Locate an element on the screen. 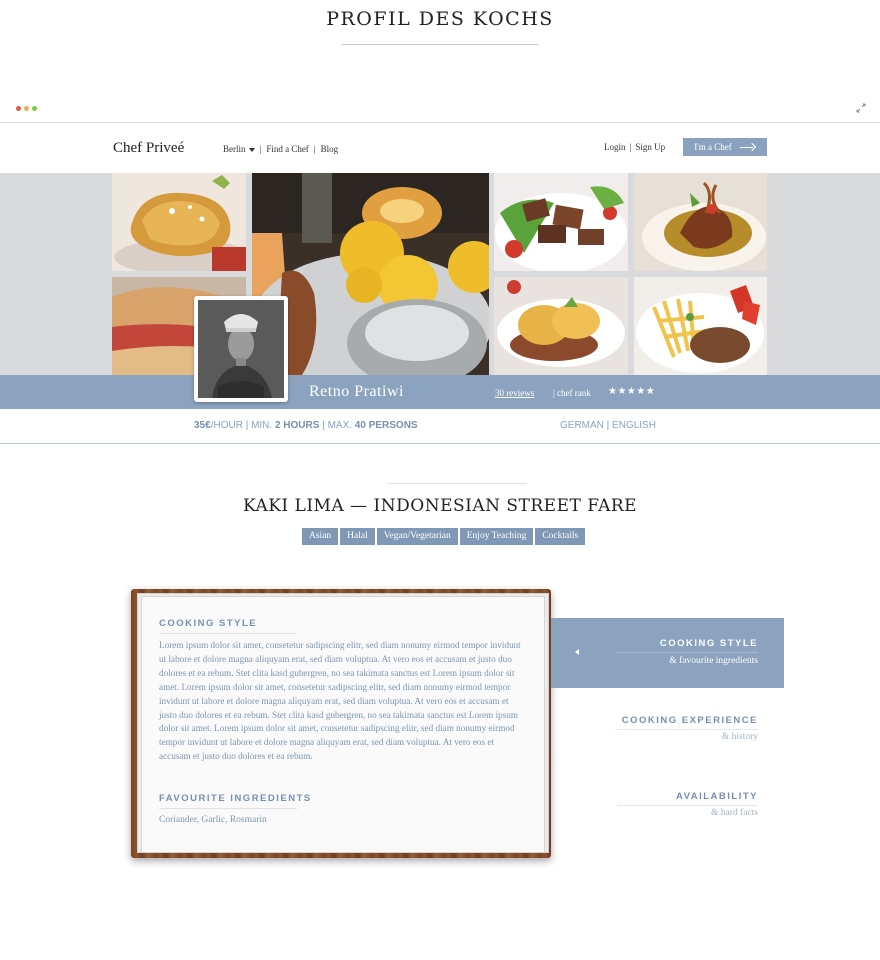 This screenshot has height=960, width=880. tag-vegan-vegetarian: Vegan/Vegetarian is located at coordinates (417, 536).